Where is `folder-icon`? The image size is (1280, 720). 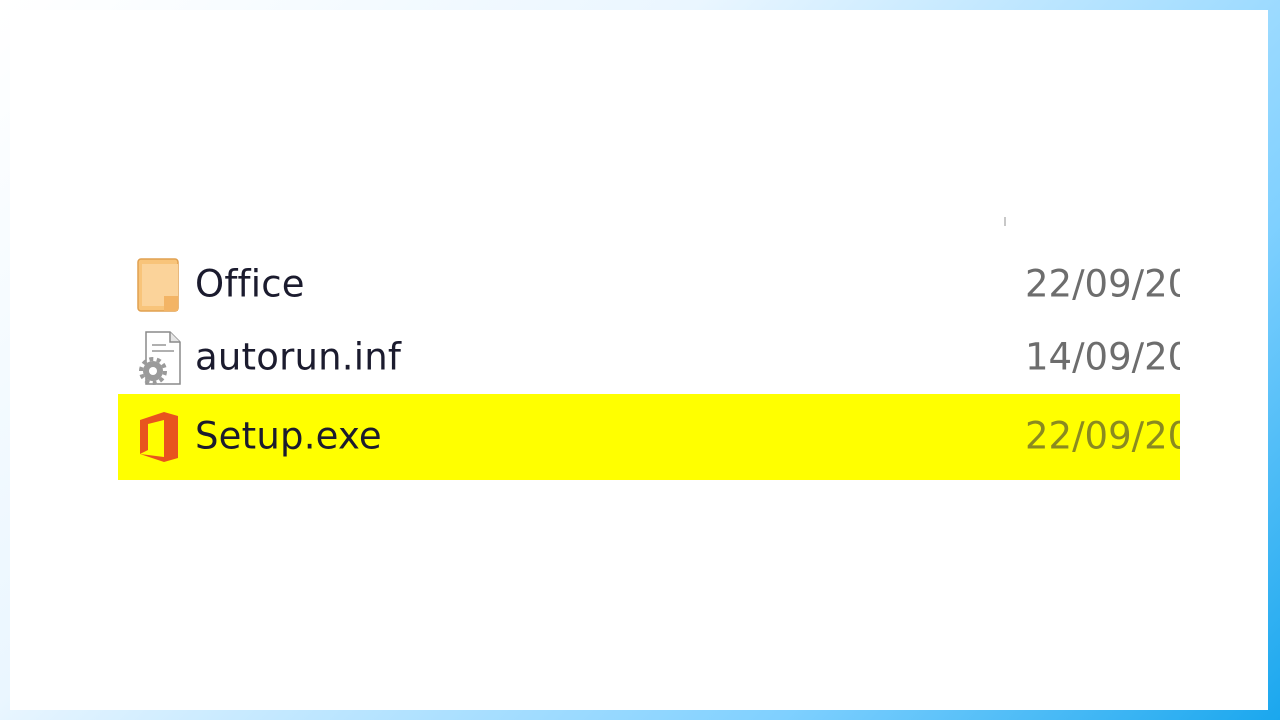 folder-icon is located at coordinates (159, 285).